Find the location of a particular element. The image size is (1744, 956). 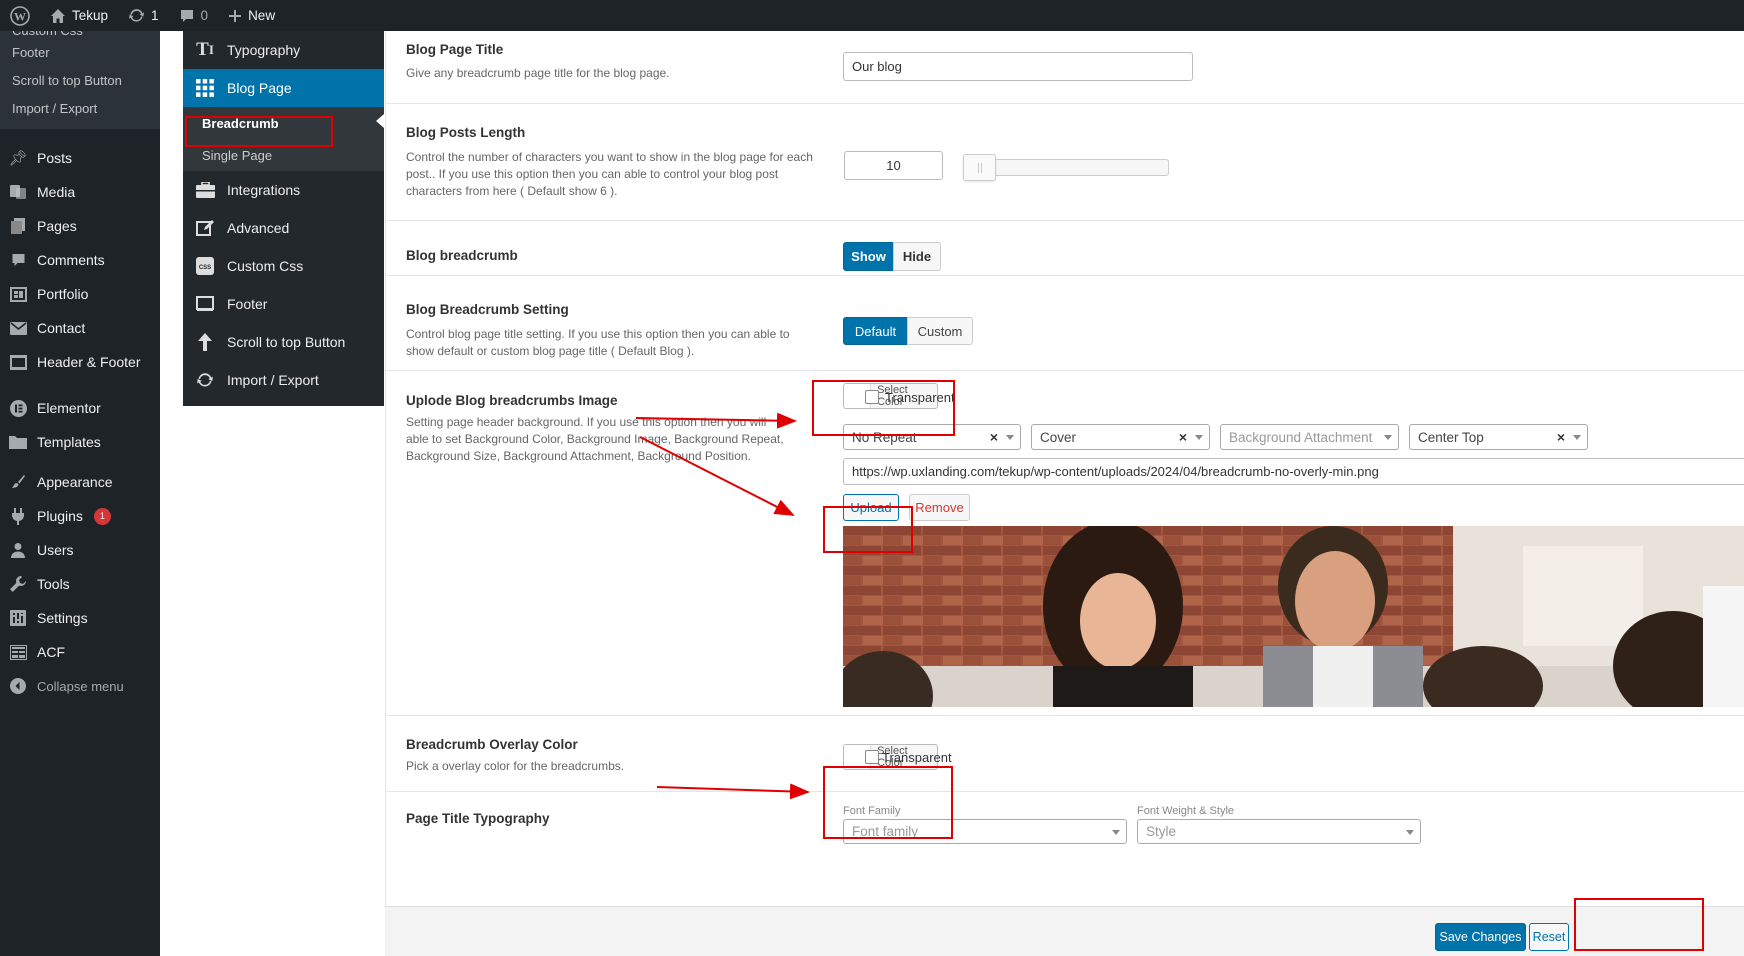

arrow-to-overlay-color is located at coordinates (733, 791).